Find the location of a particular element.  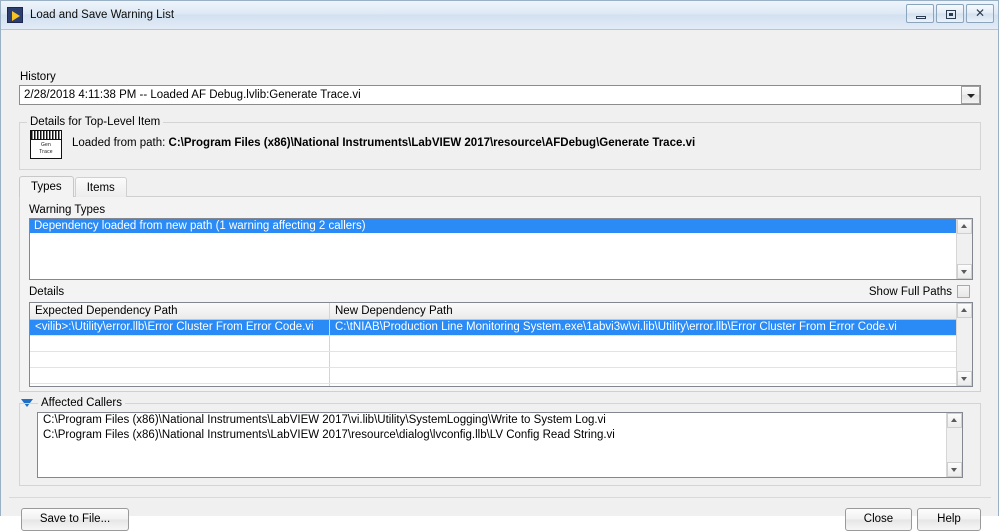

affected-callers-scrollbar is located at coordinates (954, 445).